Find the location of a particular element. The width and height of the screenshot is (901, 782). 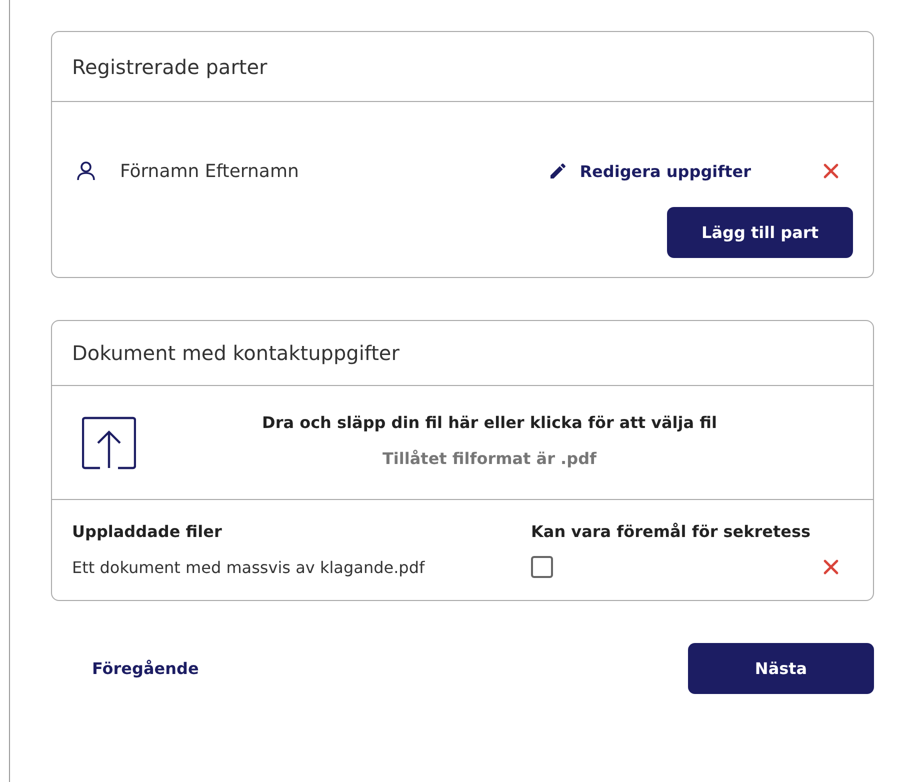

file-name: Ett dokument med massvis av klagande.pdf is located at coordinates (249, 567).